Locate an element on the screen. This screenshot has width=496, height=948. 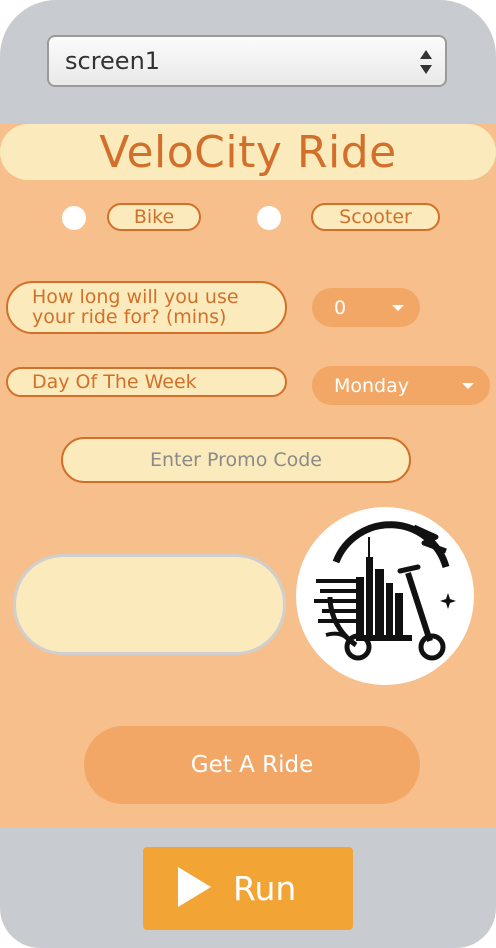
duration-dropdown: 0 is located at coordinates (366, 307).